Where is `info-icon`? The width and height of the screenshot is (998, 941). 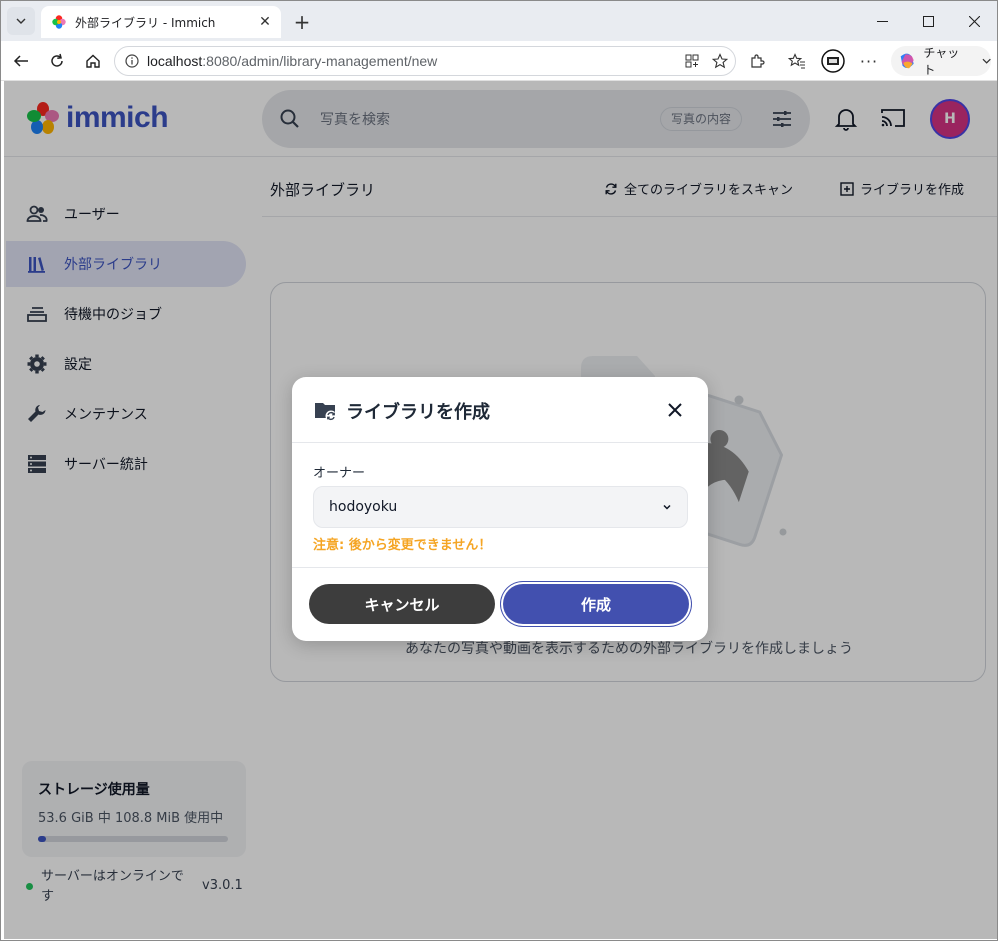 info-icon is located at coordinates (132, 61).